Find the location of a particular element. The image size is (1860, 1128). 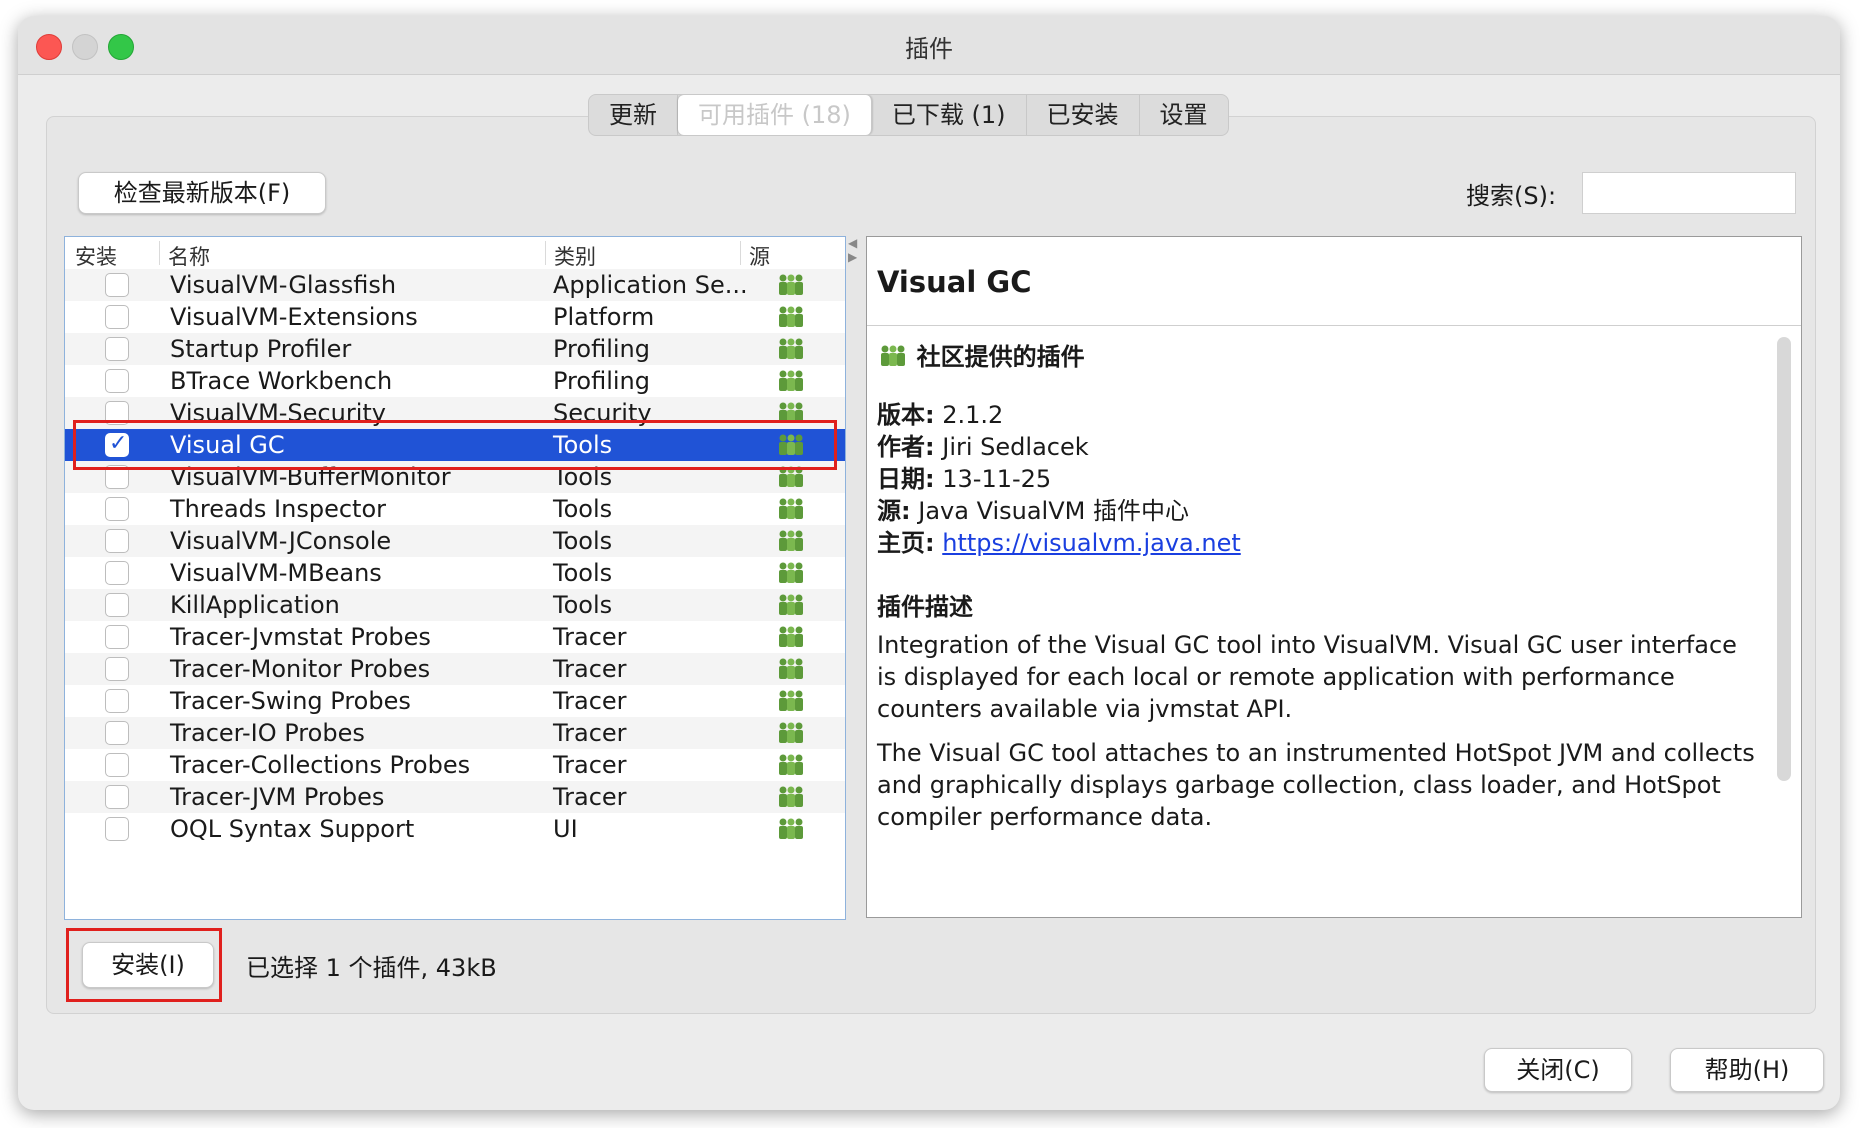

title-bar: 插件 is located at coordinates (929, 45).